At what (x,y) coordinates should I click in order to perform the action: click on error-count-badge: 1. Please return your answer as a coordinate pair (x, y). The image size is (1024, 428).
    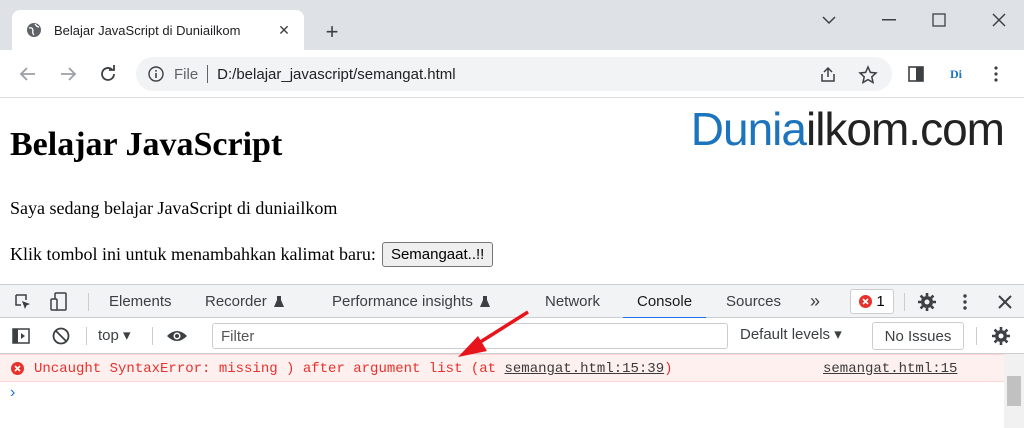
    Looking at the image, I should click on (872, 301).